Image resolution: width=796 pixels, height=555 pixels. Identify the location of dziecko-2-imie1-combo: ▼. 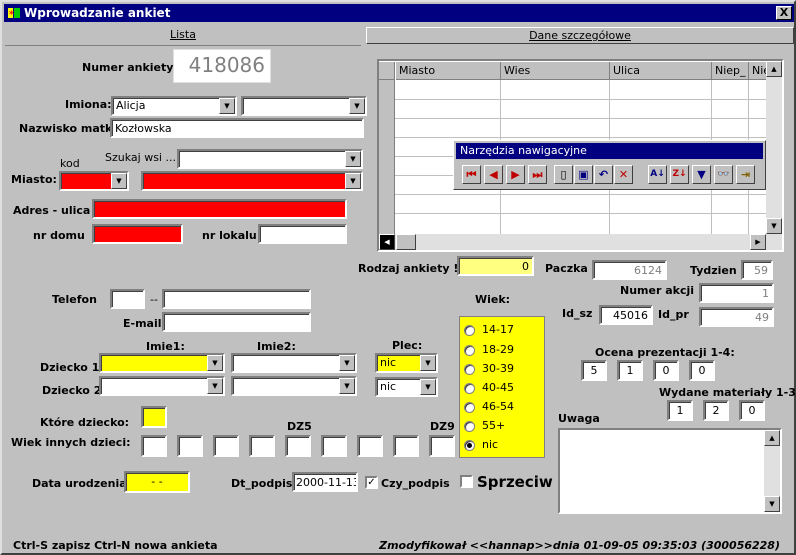
(162, 386).